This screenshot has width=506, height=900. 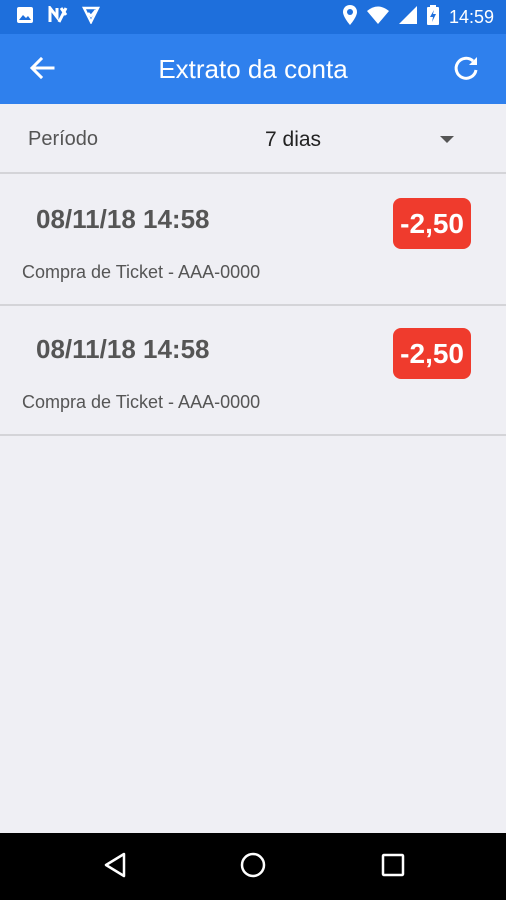 I want to click on recents-square-icon, so click(x=393, y=867).